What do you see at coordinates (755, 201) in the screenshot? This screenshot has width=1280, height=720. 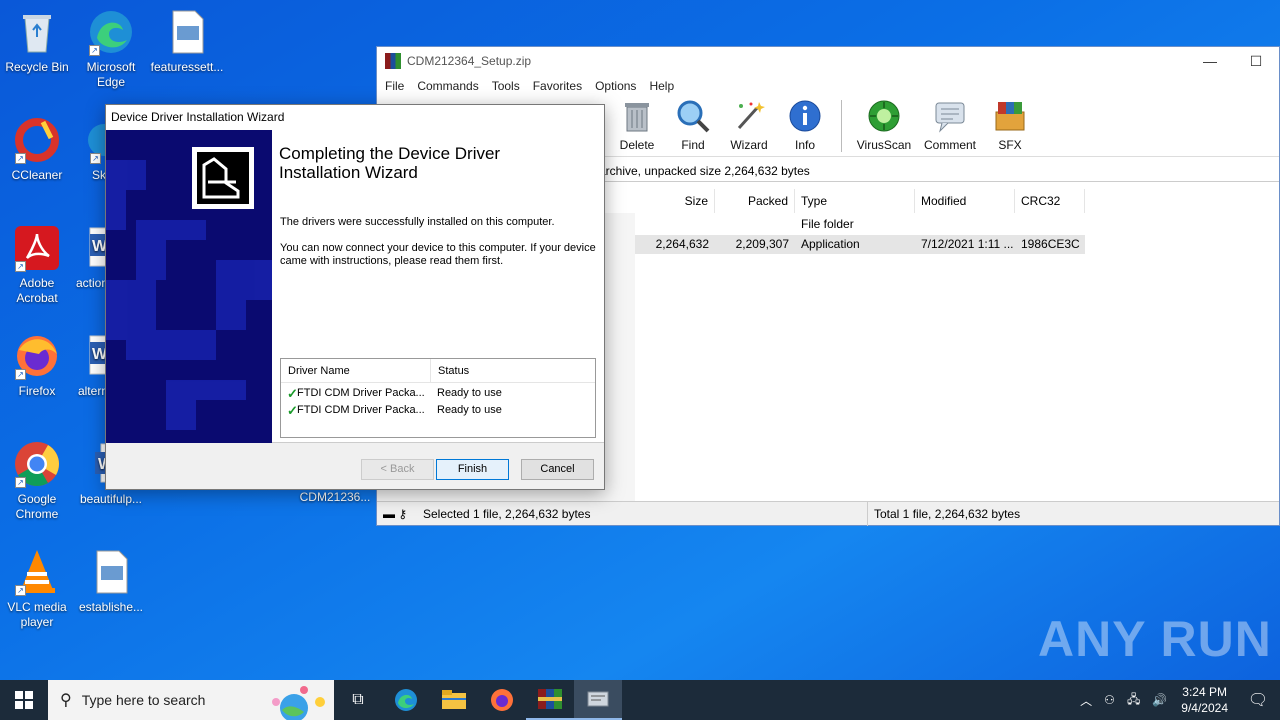 I see `column-packed: Packed` at bounding box center [755, 201].